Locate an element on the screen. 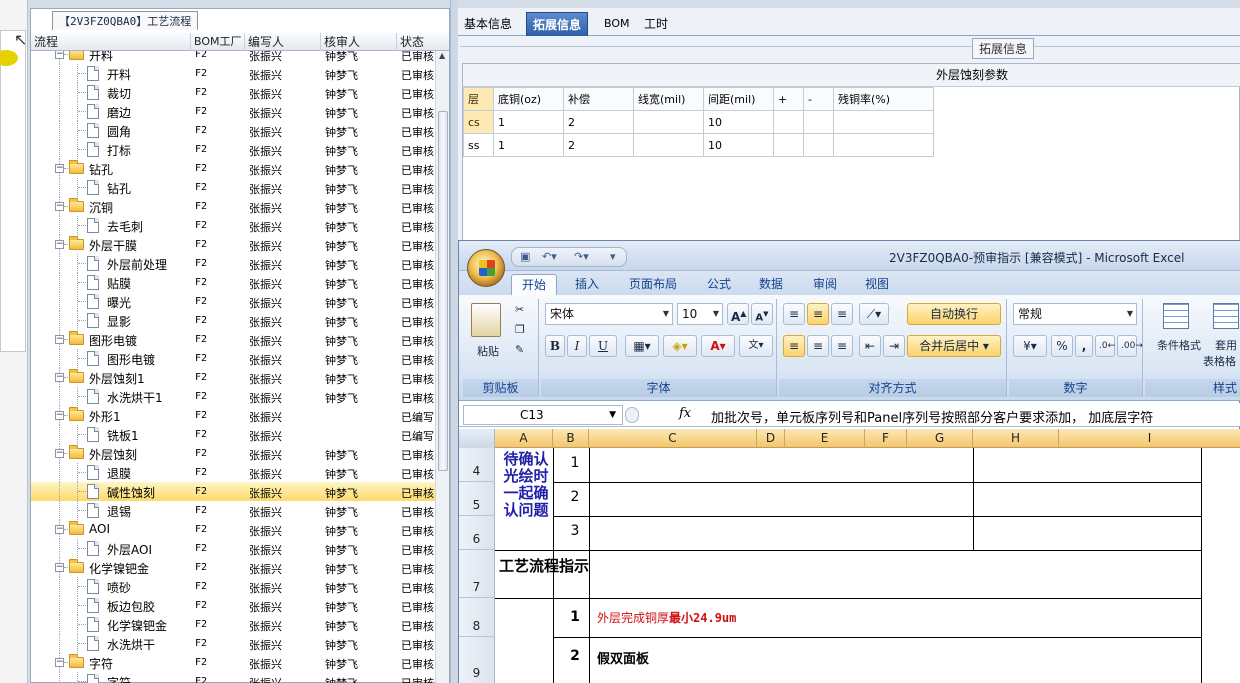 This screenshot has height=683, width=1240. item-number-1: 1 is located at coordinates (575, 617).